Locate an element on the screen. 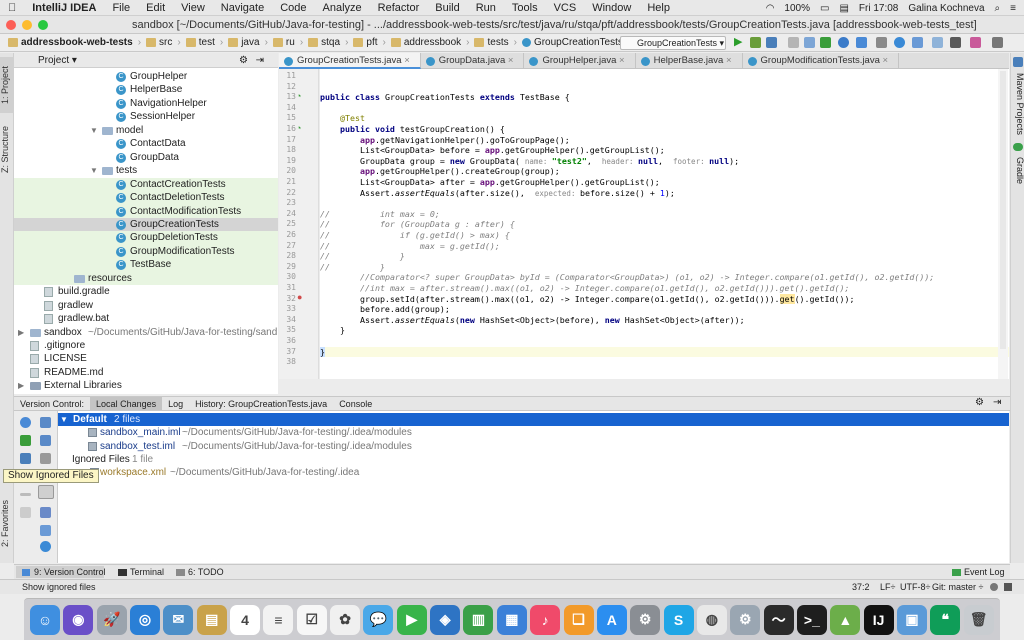 This screenshot has height=640, width=1024. dock-preview-icon: ▣ is located at coordinates (911, 619).